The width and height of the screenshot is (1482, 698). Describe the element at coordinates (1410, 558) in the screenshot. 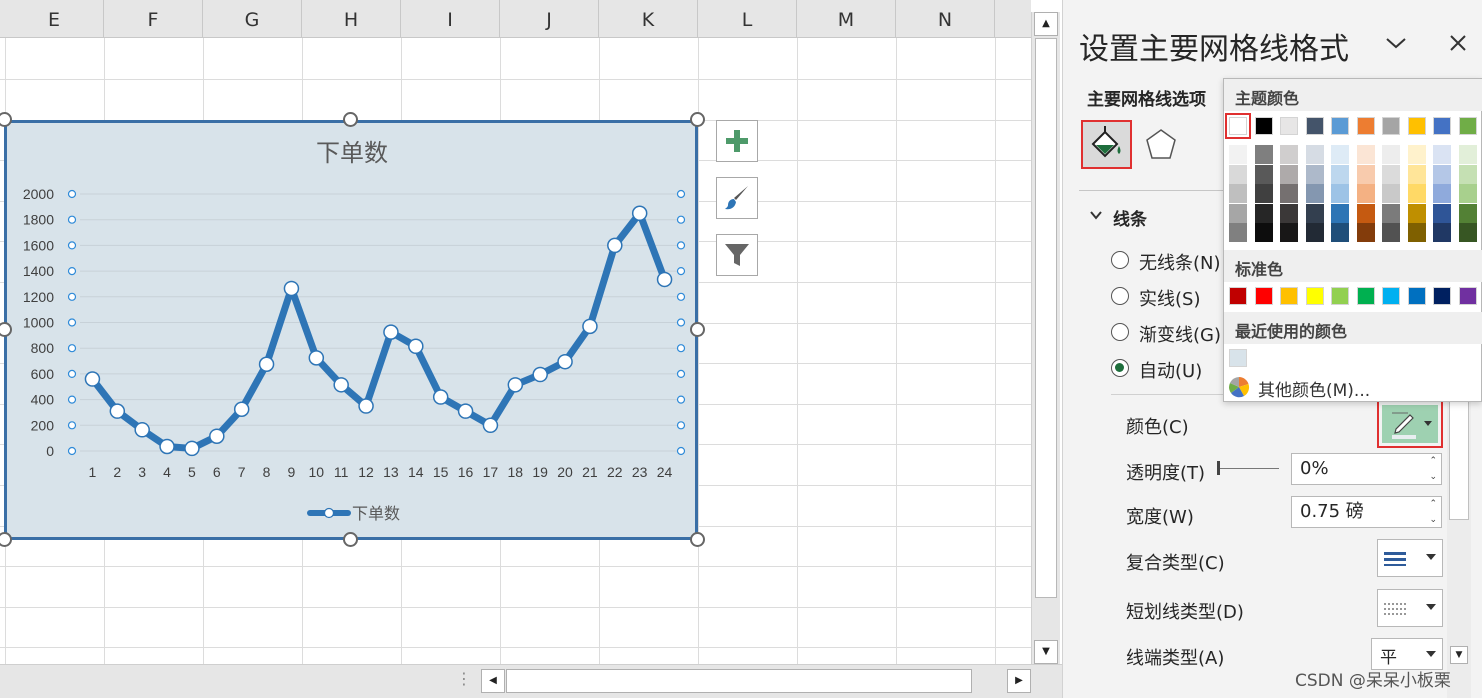

I see `compound-type-dropdown` at that location.